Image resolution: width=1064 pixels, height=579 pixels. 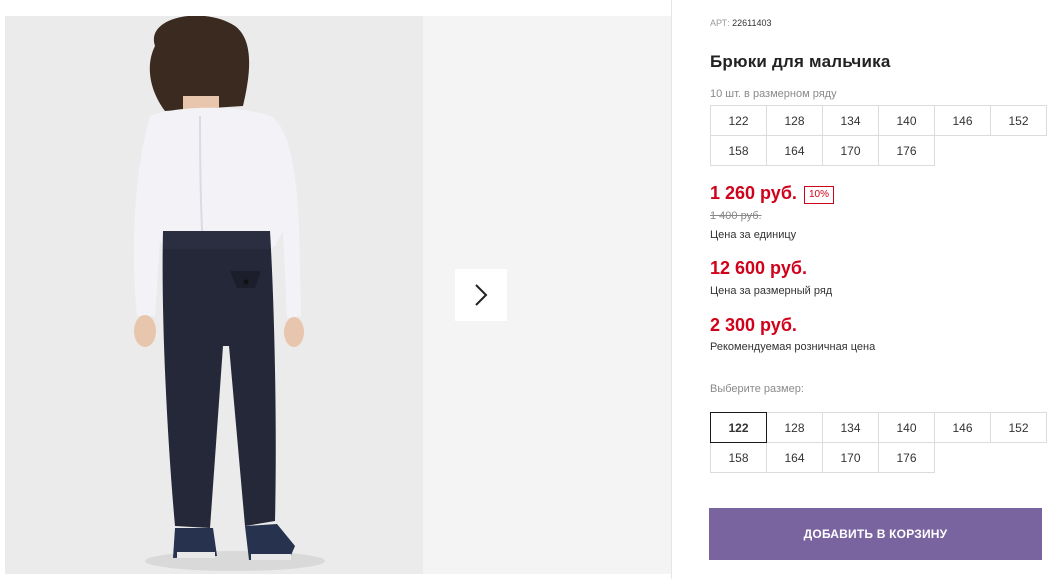 I want to click on retail-price-caption: Рекомендуемая розничная цена, so click(x=793, y=347).